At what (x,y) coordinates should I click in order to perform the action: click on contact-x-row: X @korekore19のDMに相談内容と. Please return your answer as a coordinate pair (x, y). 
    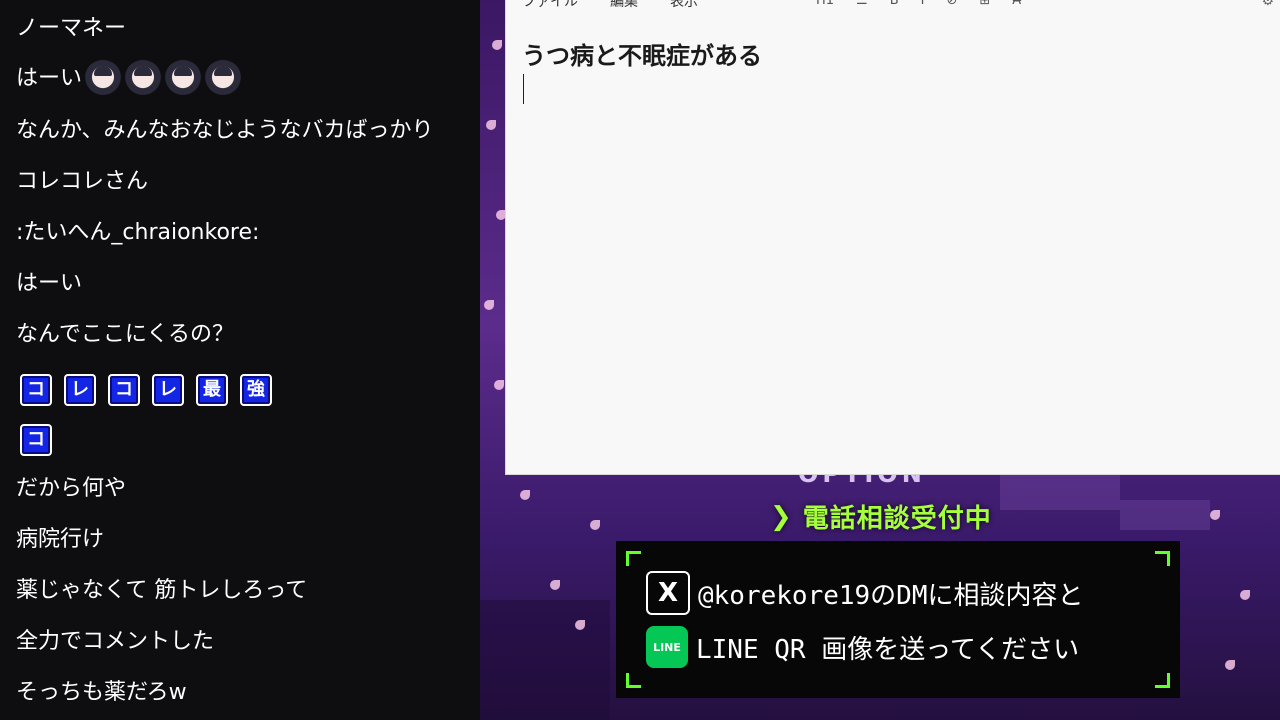
    Looking at the image, I should click on (865, 593).